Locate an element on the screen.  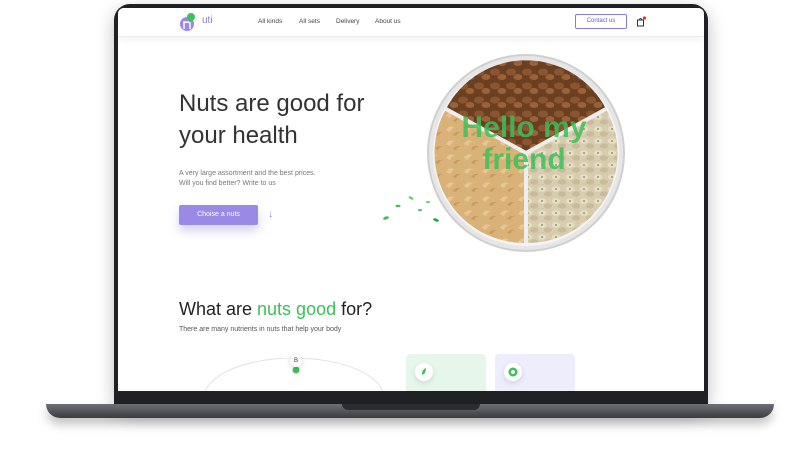
cart-icon is located at coordinates (641, 21).